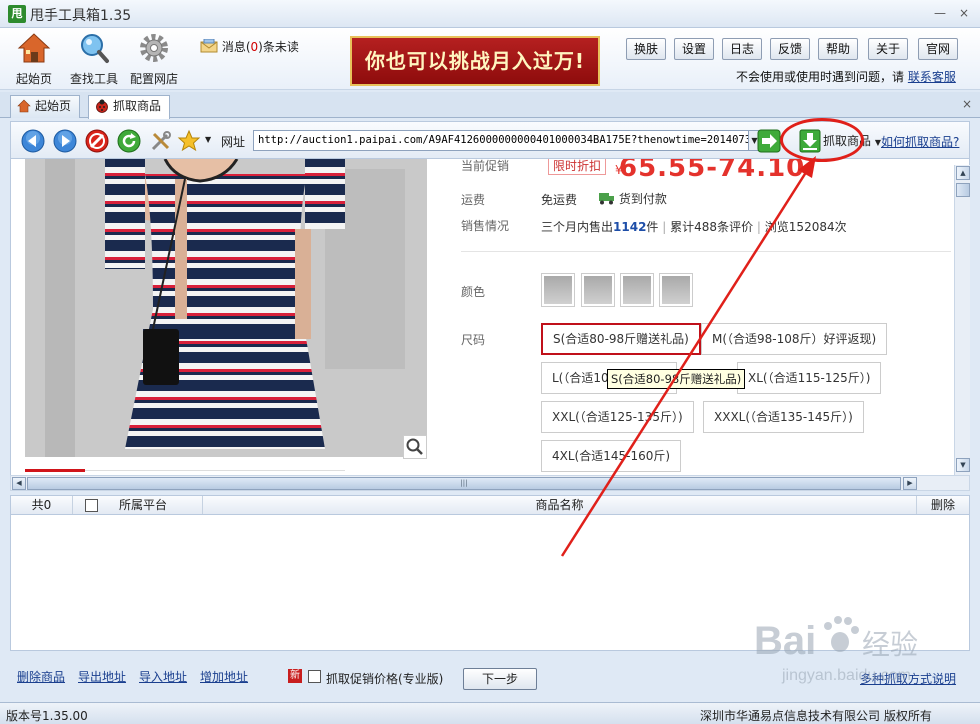 The width and height of the screenshot is (980, 724). Describe the element at coordinates (464, 483) in the screenshot. I see `horizontal-scroll-thumb: |||` at that location.